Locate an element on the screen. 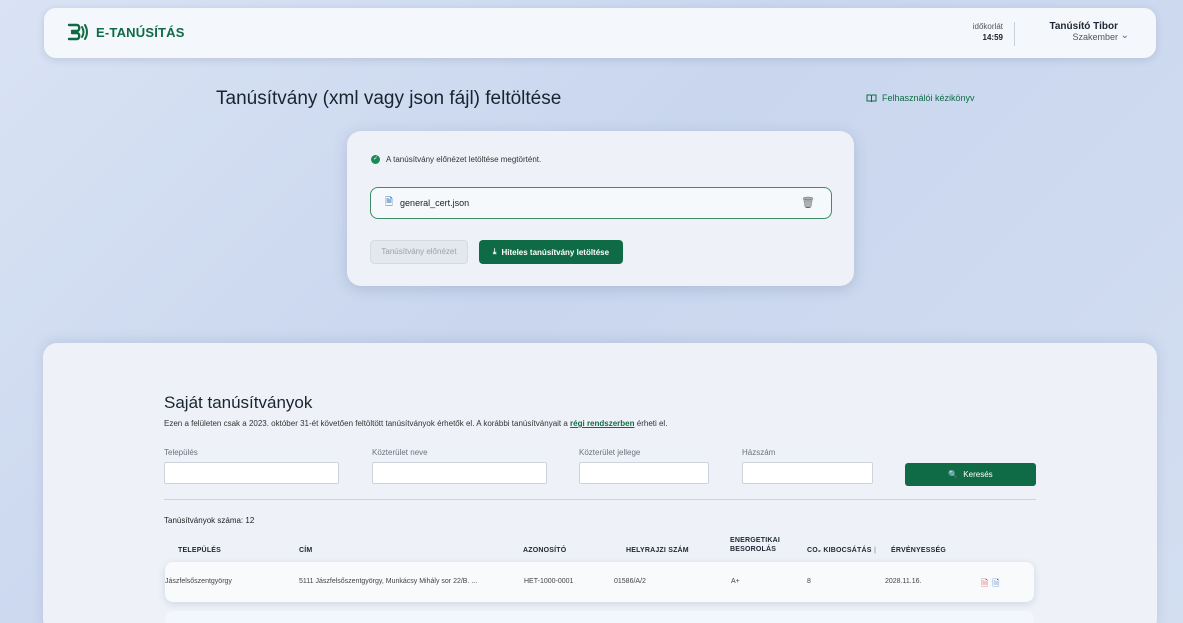  col-address: CÍM is located at coordinates (305, 550).